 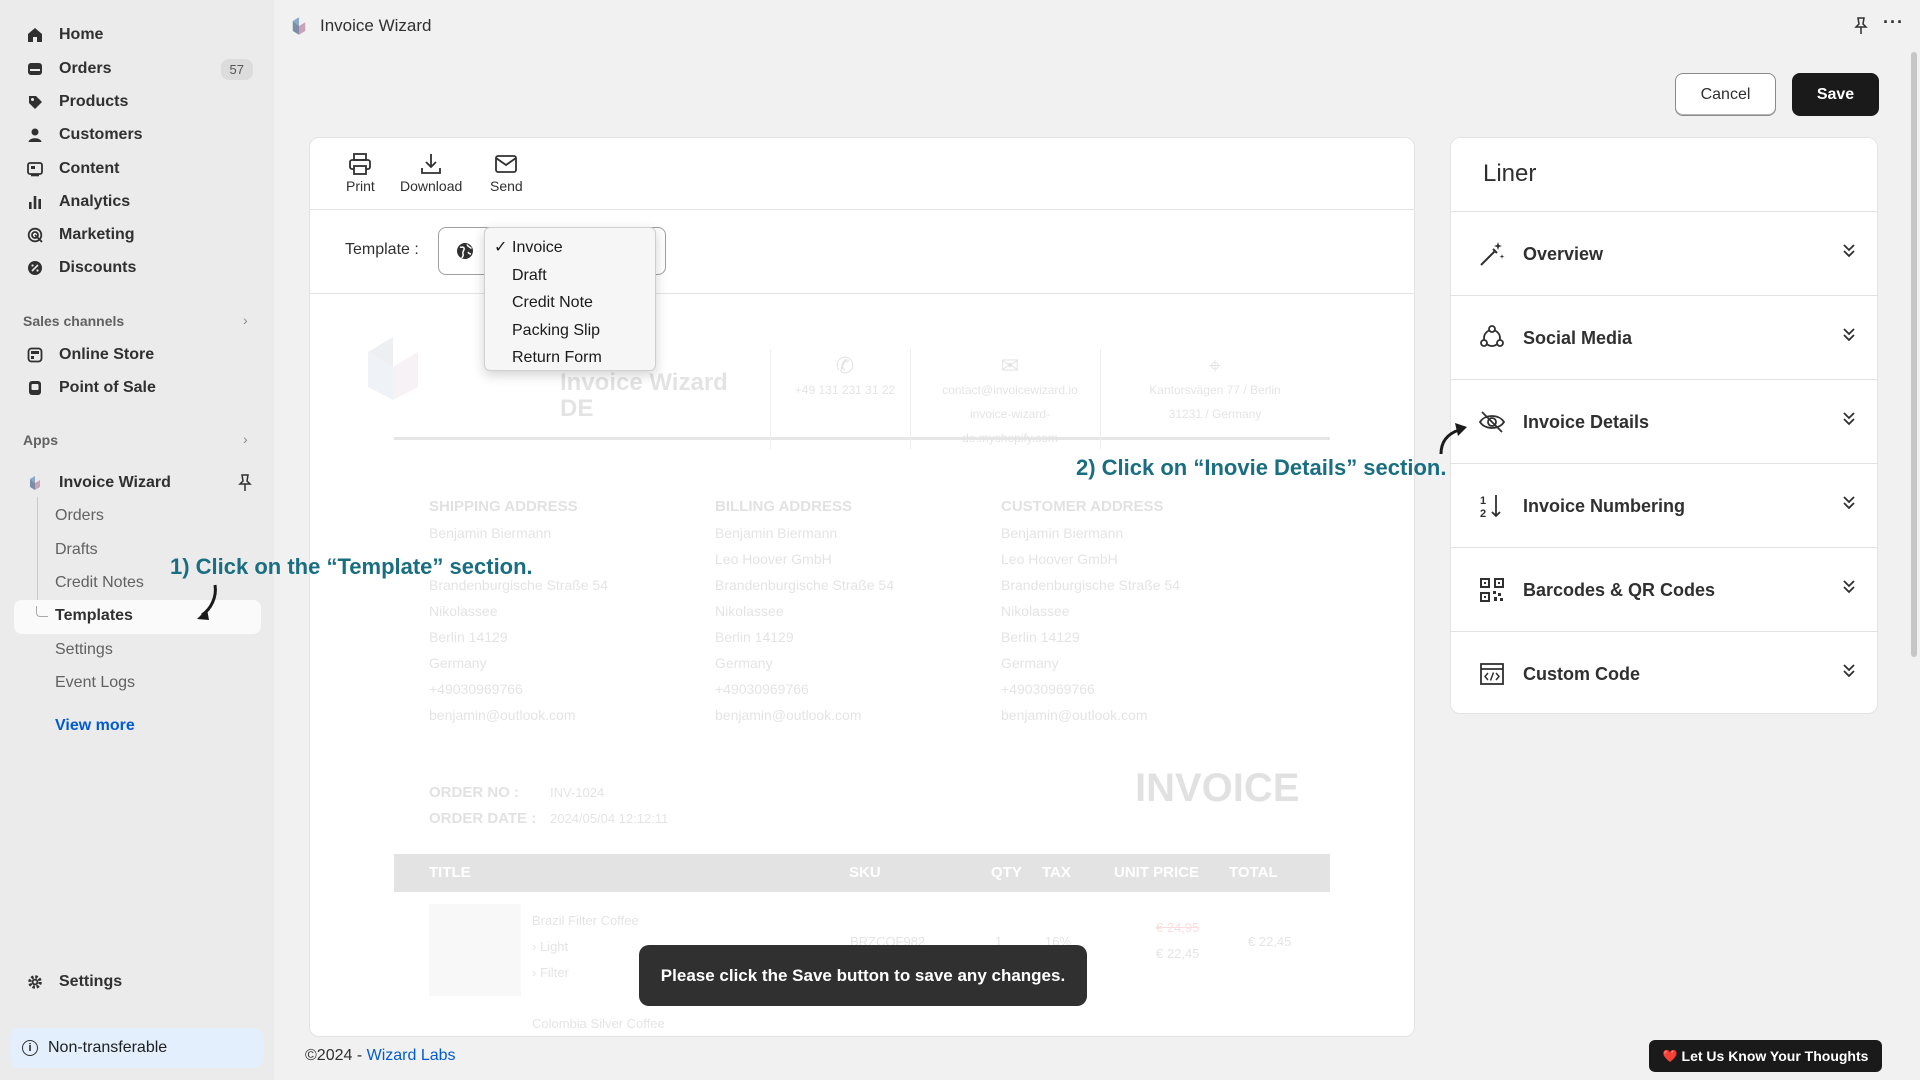 What do you see at coordinates (137, 617) in the screenshot?
I see `sidebar-subitem-templates: Templates` at bounding box center [137, 617].